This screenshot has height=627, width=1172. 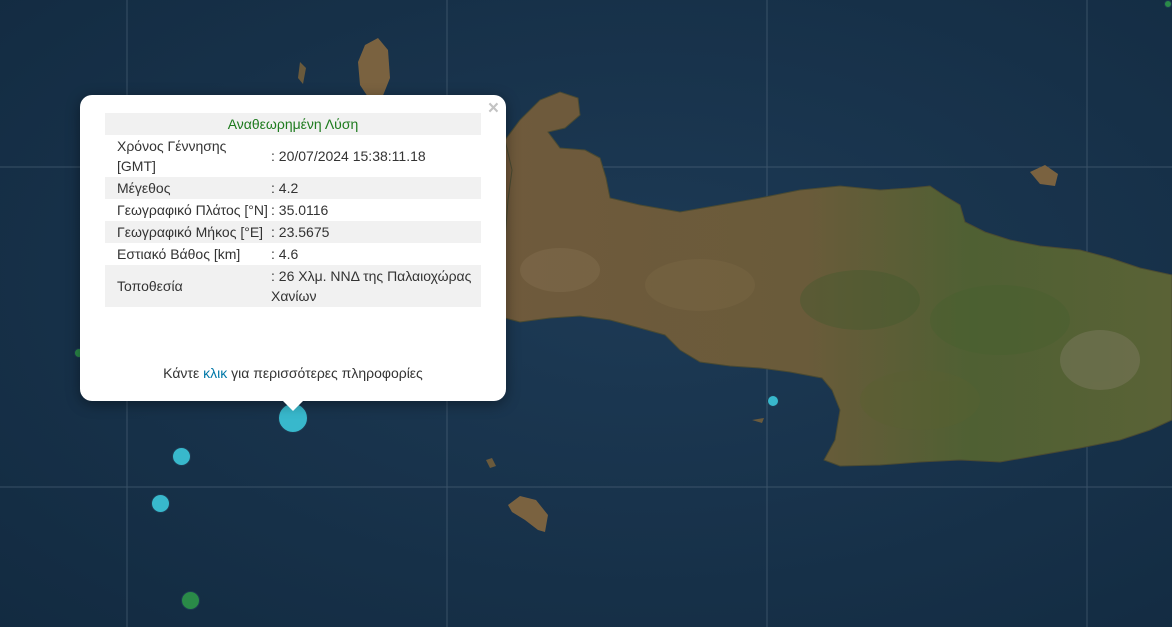 What do you see at coordinates (190, 232) in the screenshot?
I see `longitude-label: Γεωγραφικό Μήκος [°E]` at bounding box center [190, 232].